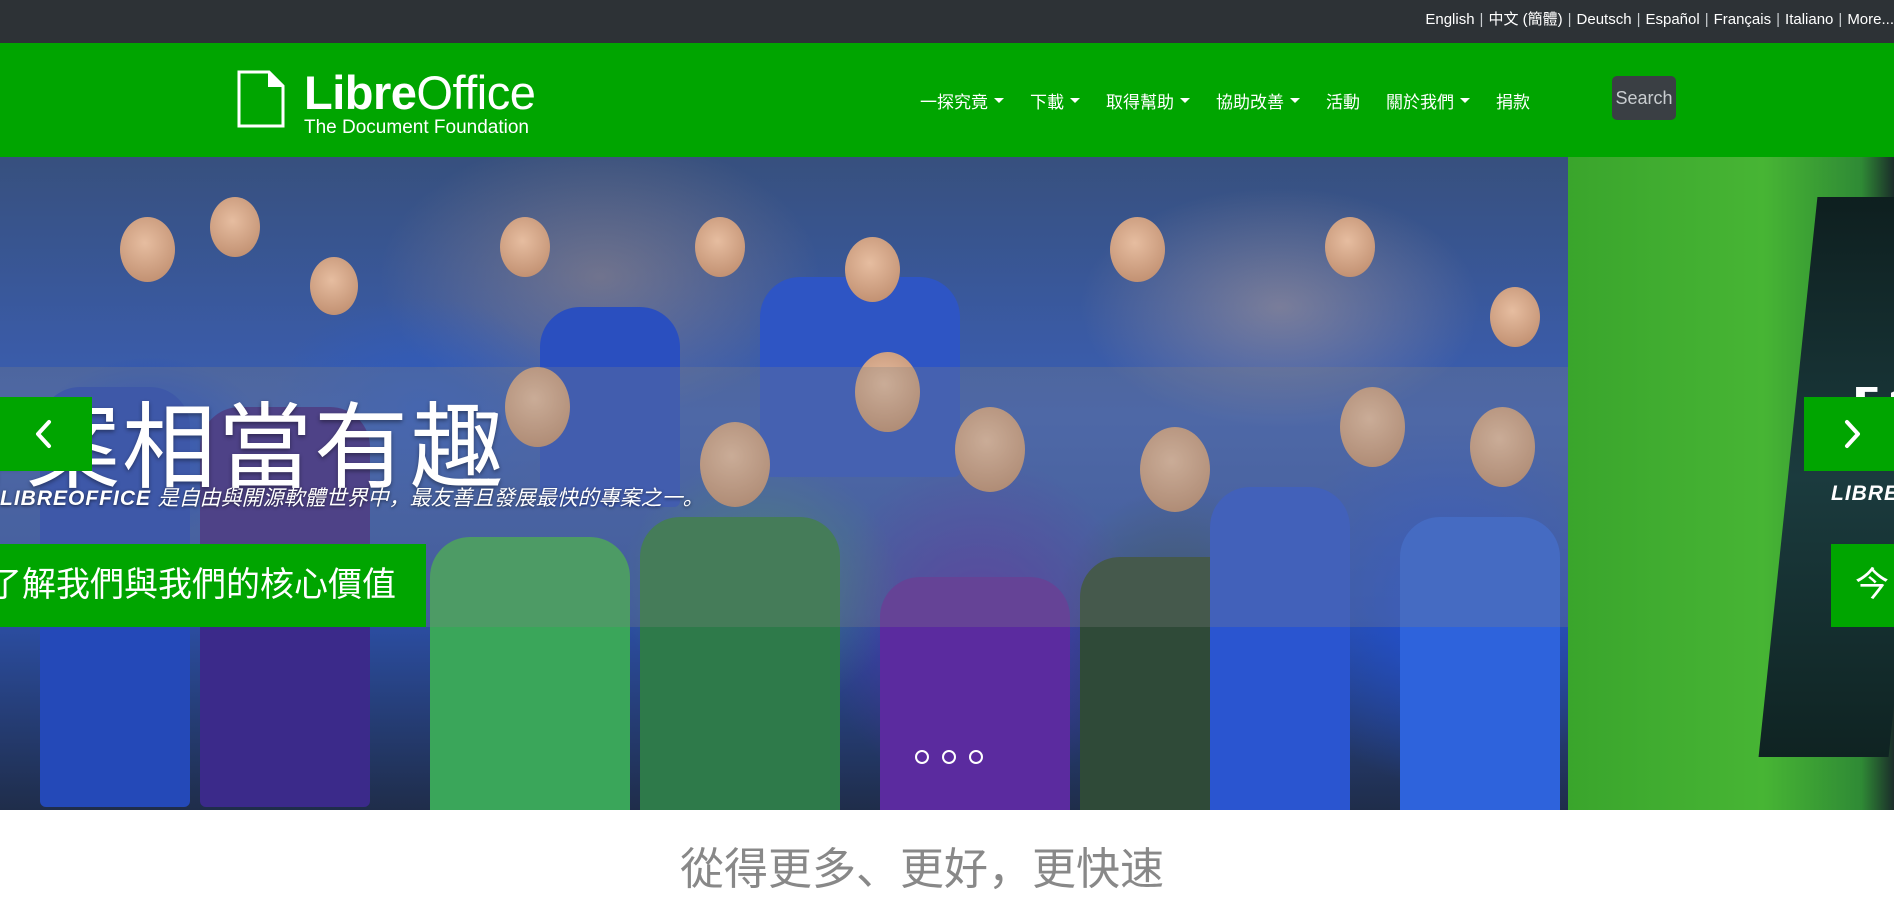 This screenshot has height=897, width=1894. I want to click on nav-download: 下載, so click(1055, 100).